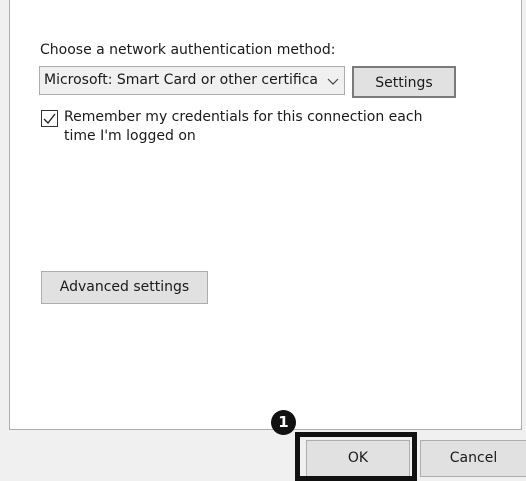  I want to click on ok-button-highlight, so click(356, 456).